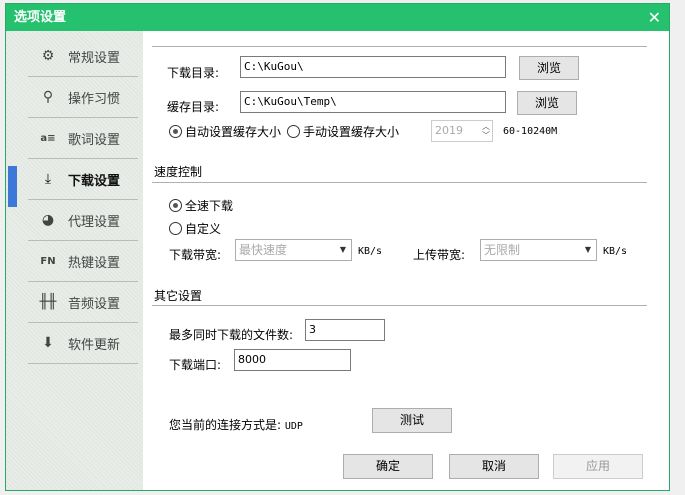 This screenshot has height=495, width=685. I want to click on cache-size-value: 2019, so click(449, 130).